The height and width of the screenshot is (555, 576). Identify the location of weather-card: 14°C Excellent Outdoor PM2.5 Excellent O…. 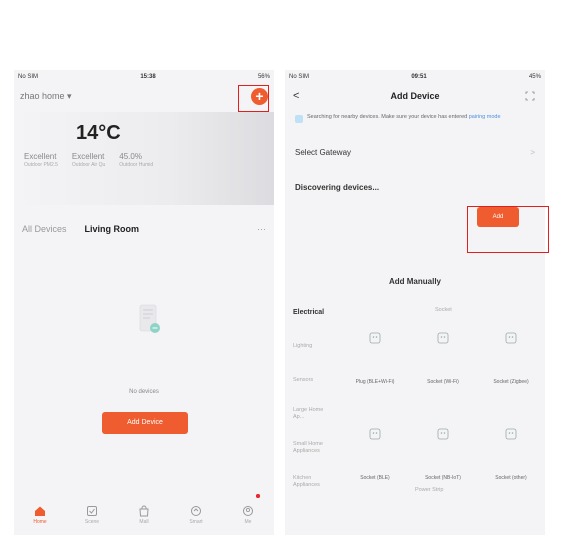
(144, 158).